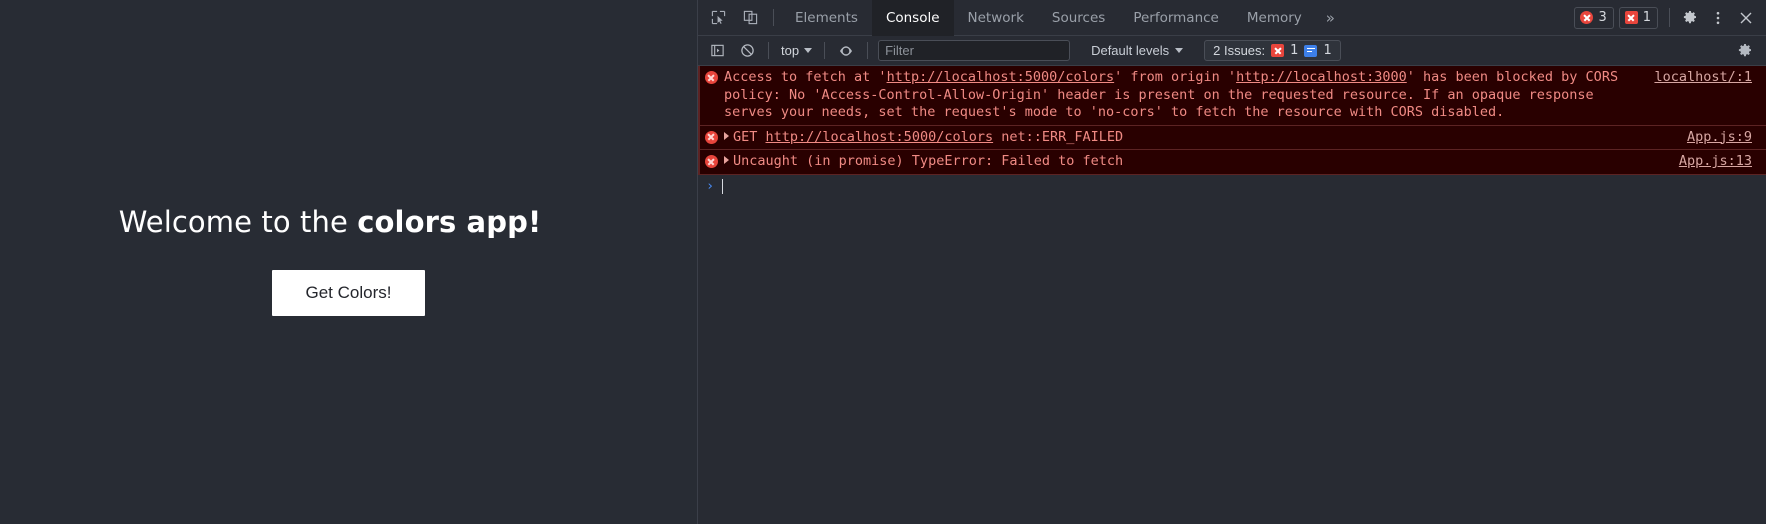  What do you see at coordinates (912, 18) in the screenshot?
I see `tab-console: Console` at bounding box center [912, 18].